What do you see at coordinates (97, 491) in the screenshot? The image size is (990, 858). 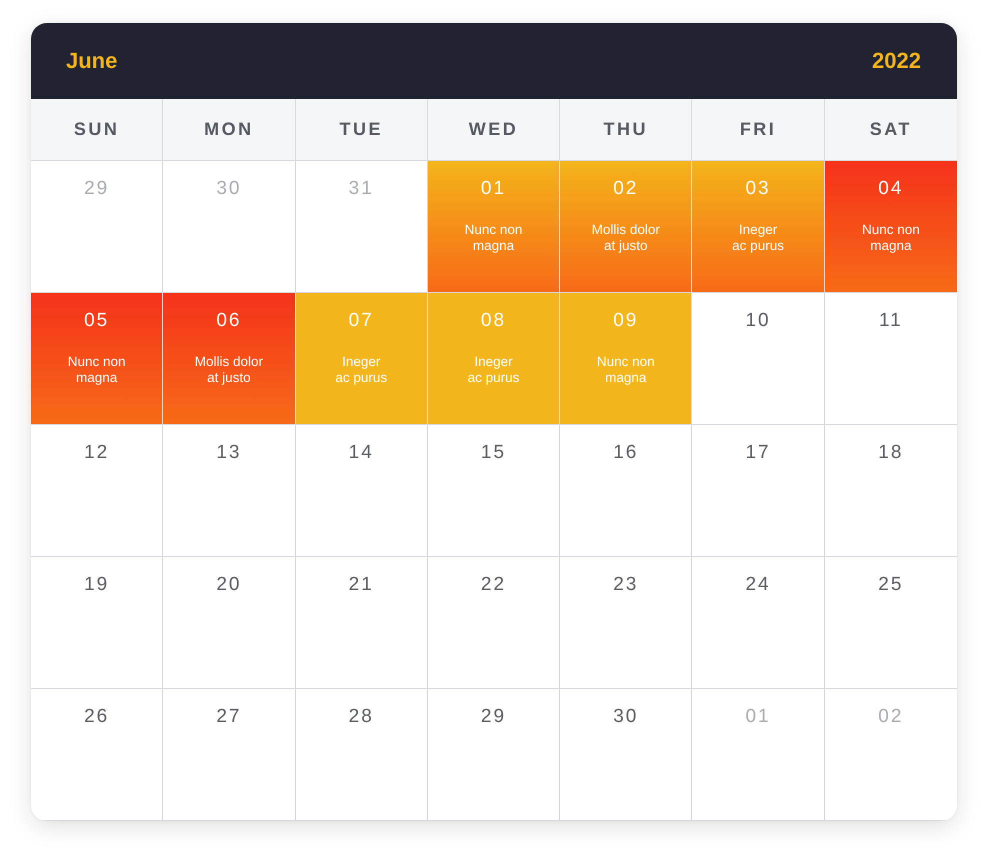 I see `day-cell: 12` at bounding box center [97, 491].